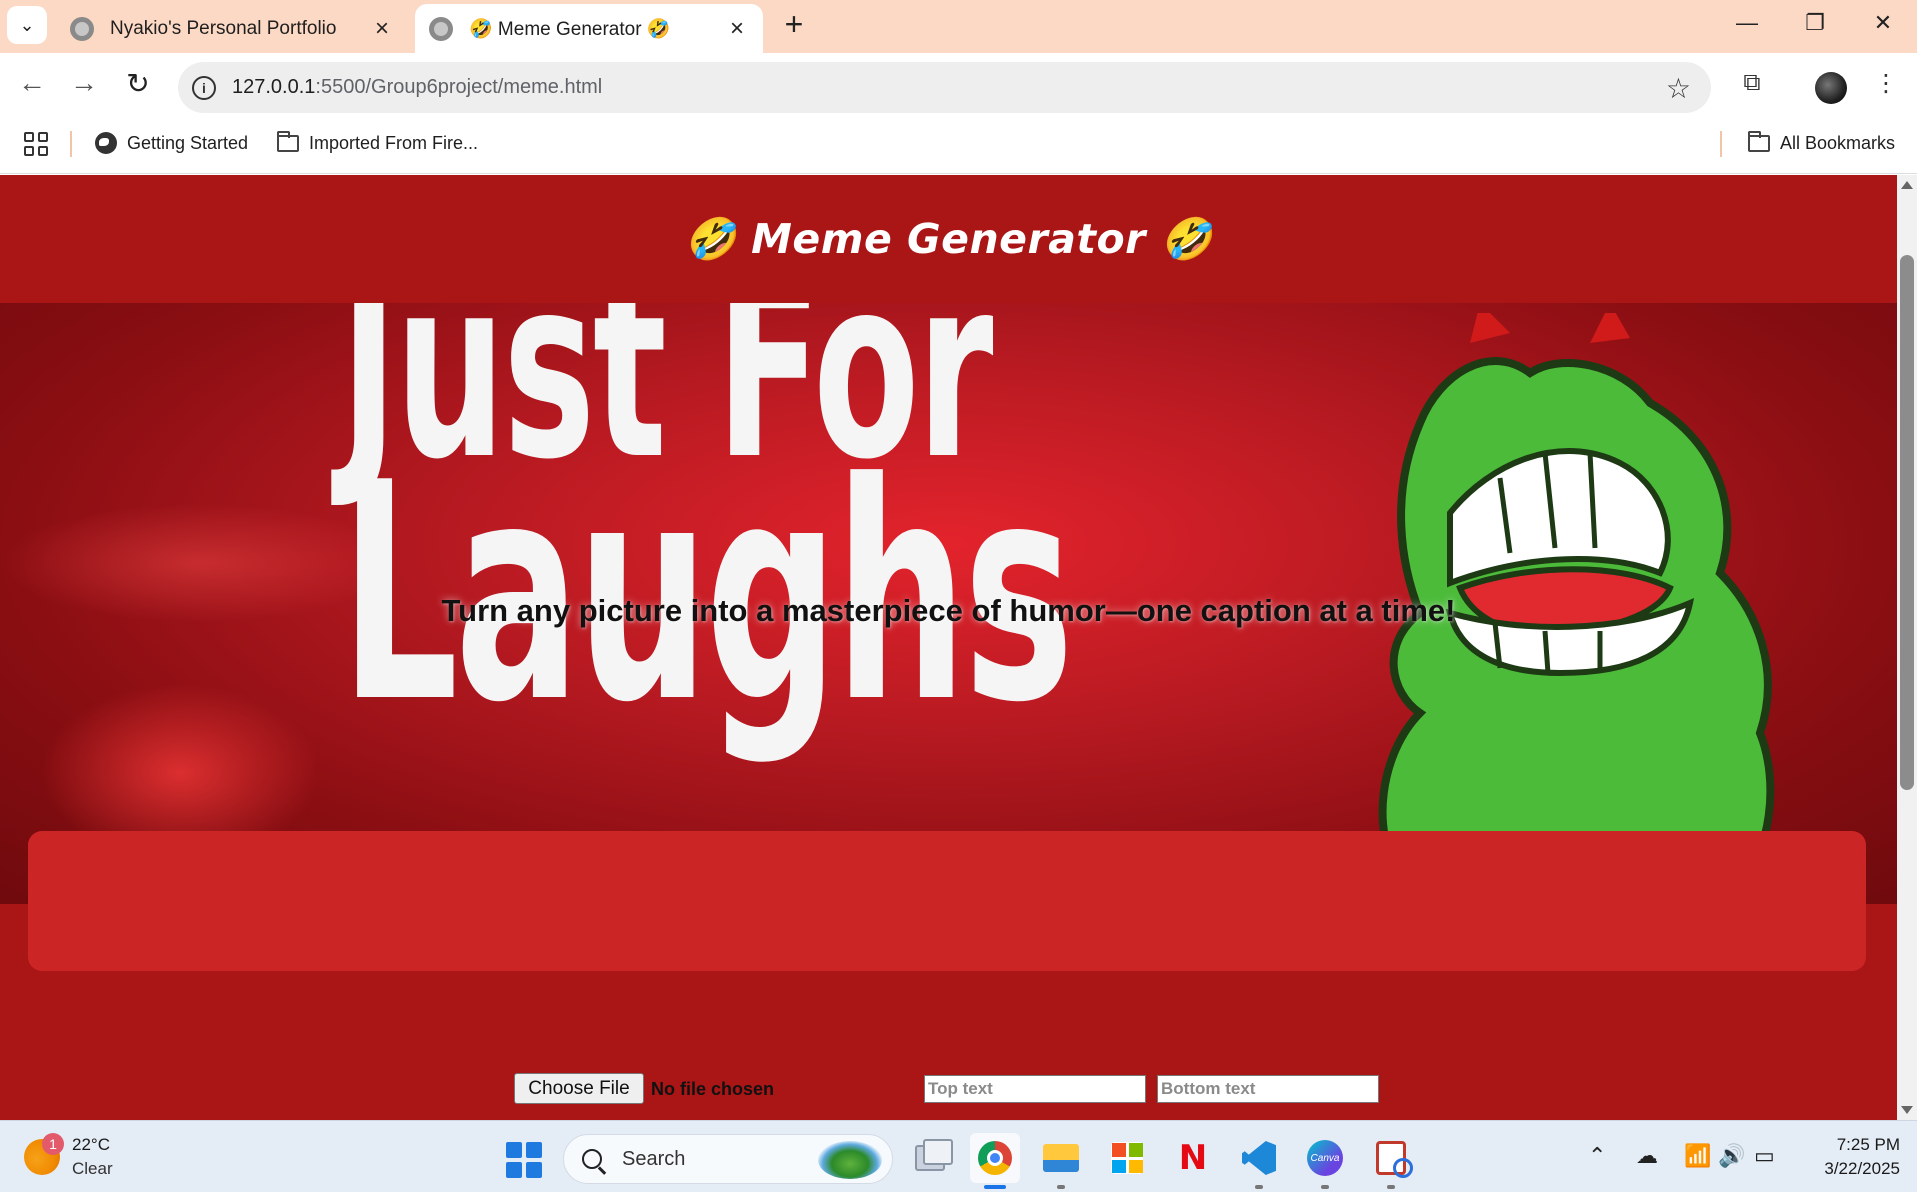 The width and height of the screenshot is (1917, 1192). What do you see at coordinates (1815, 22) in the screenshot?
I see `restore-button: ❐` at bounding box center [1815, 22].